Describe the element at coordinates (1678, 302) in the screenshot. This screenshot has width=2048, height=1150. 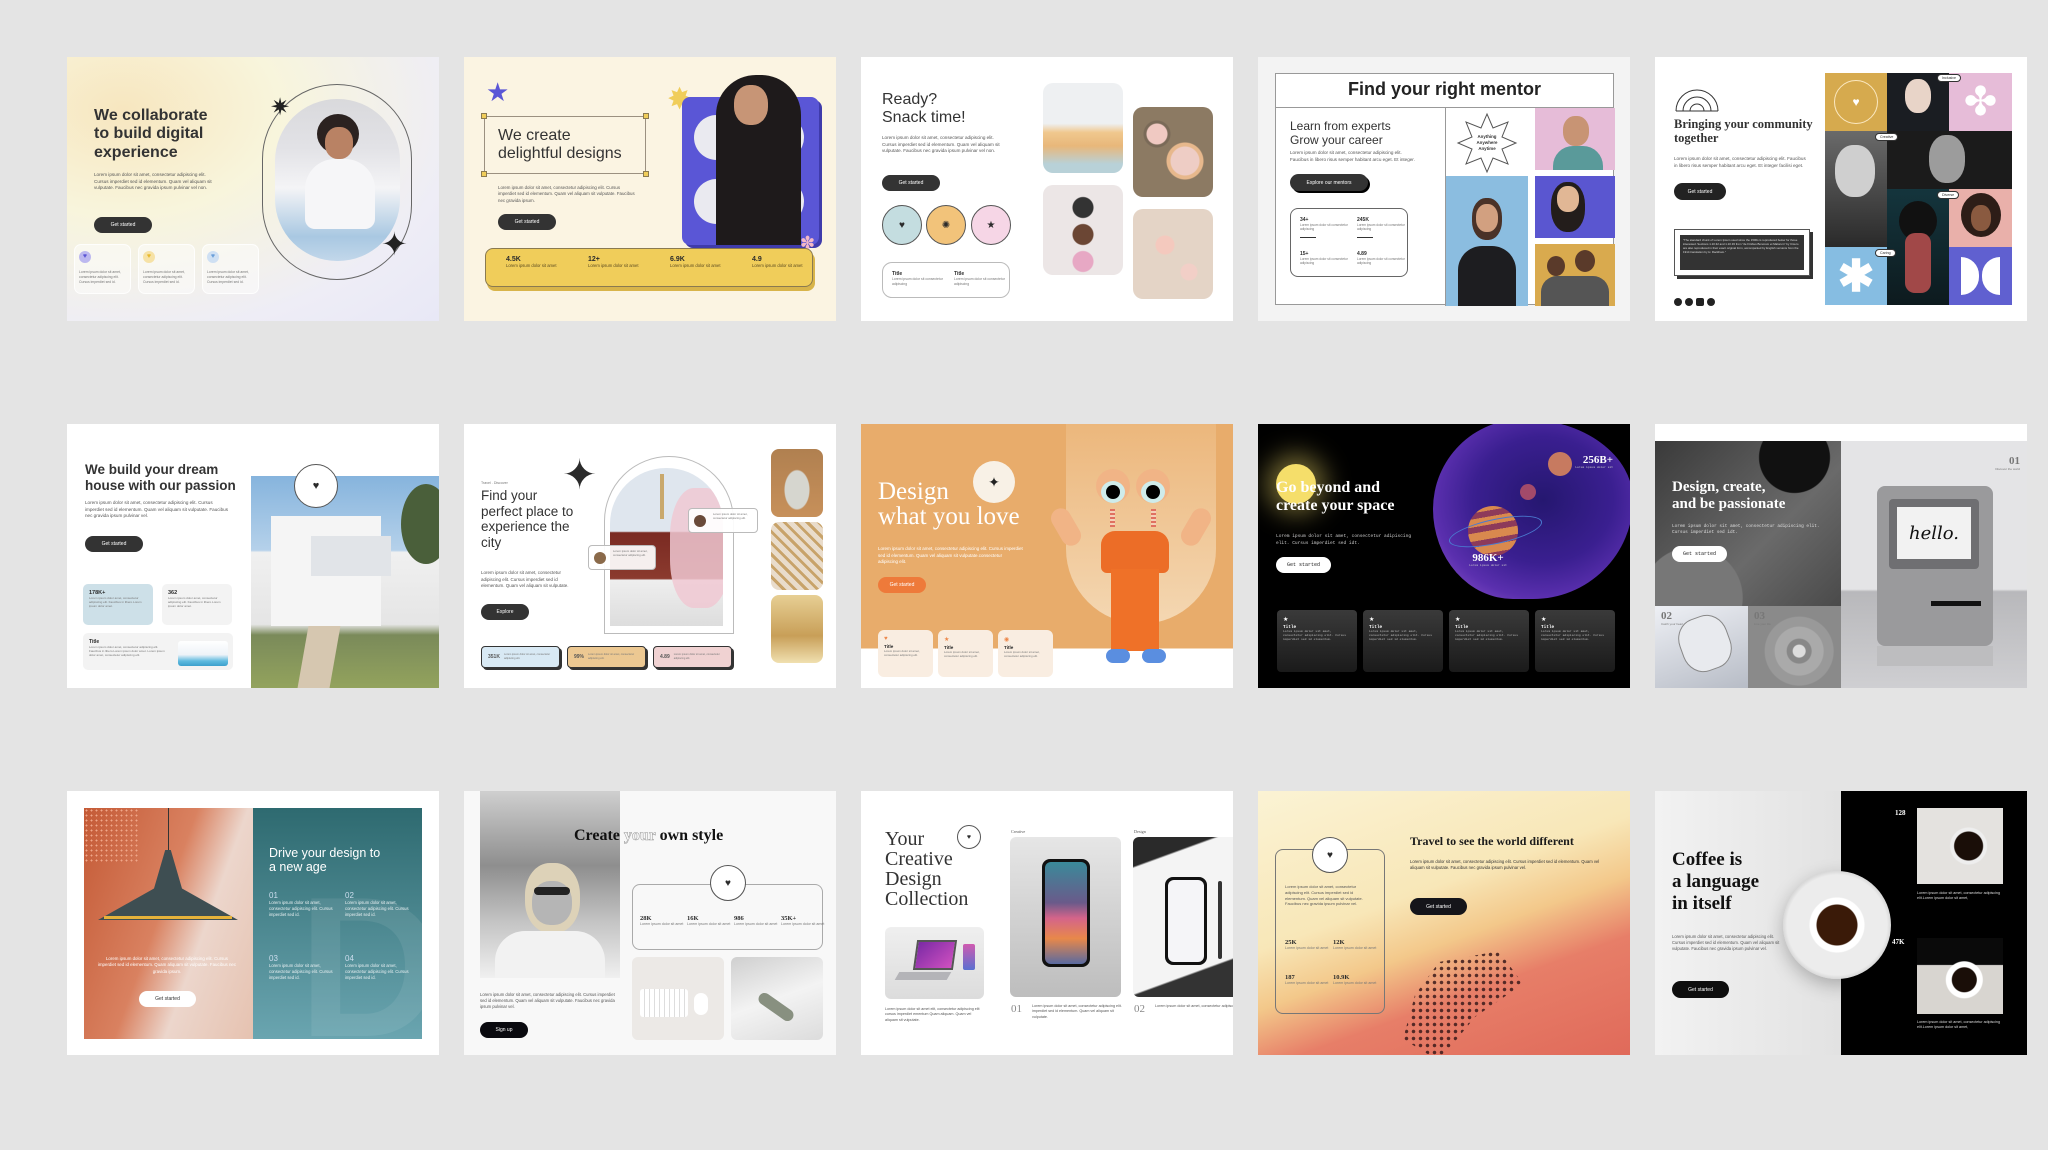
I see `facebook-icon` at that location.